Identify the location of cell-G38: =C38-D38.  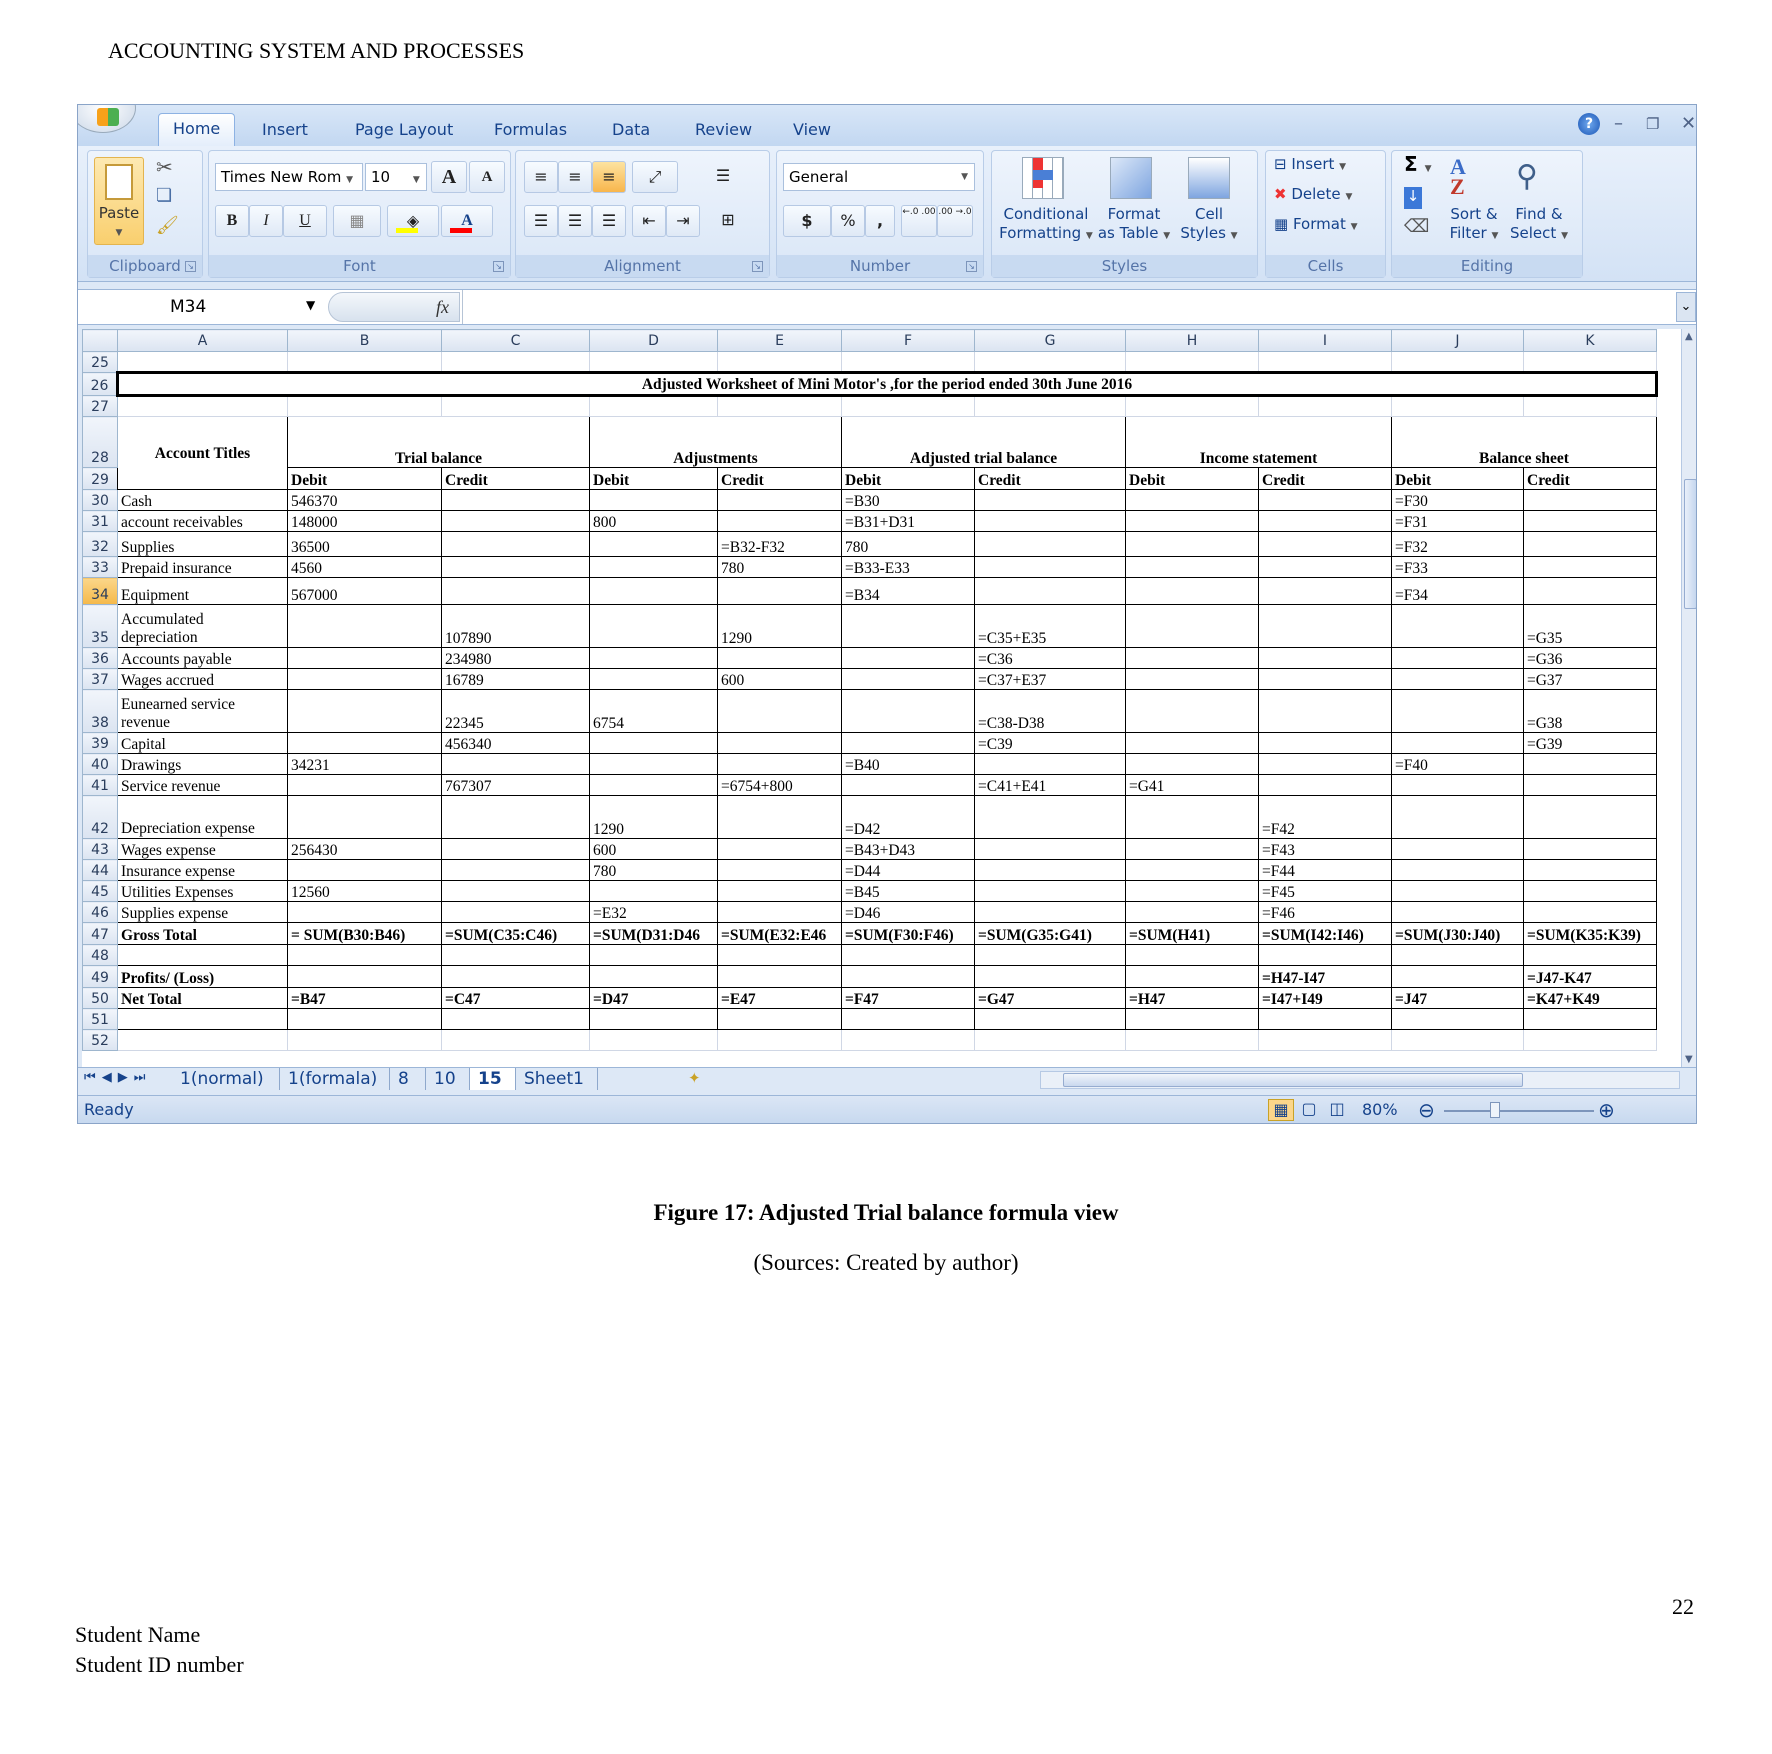
(1050, 711).